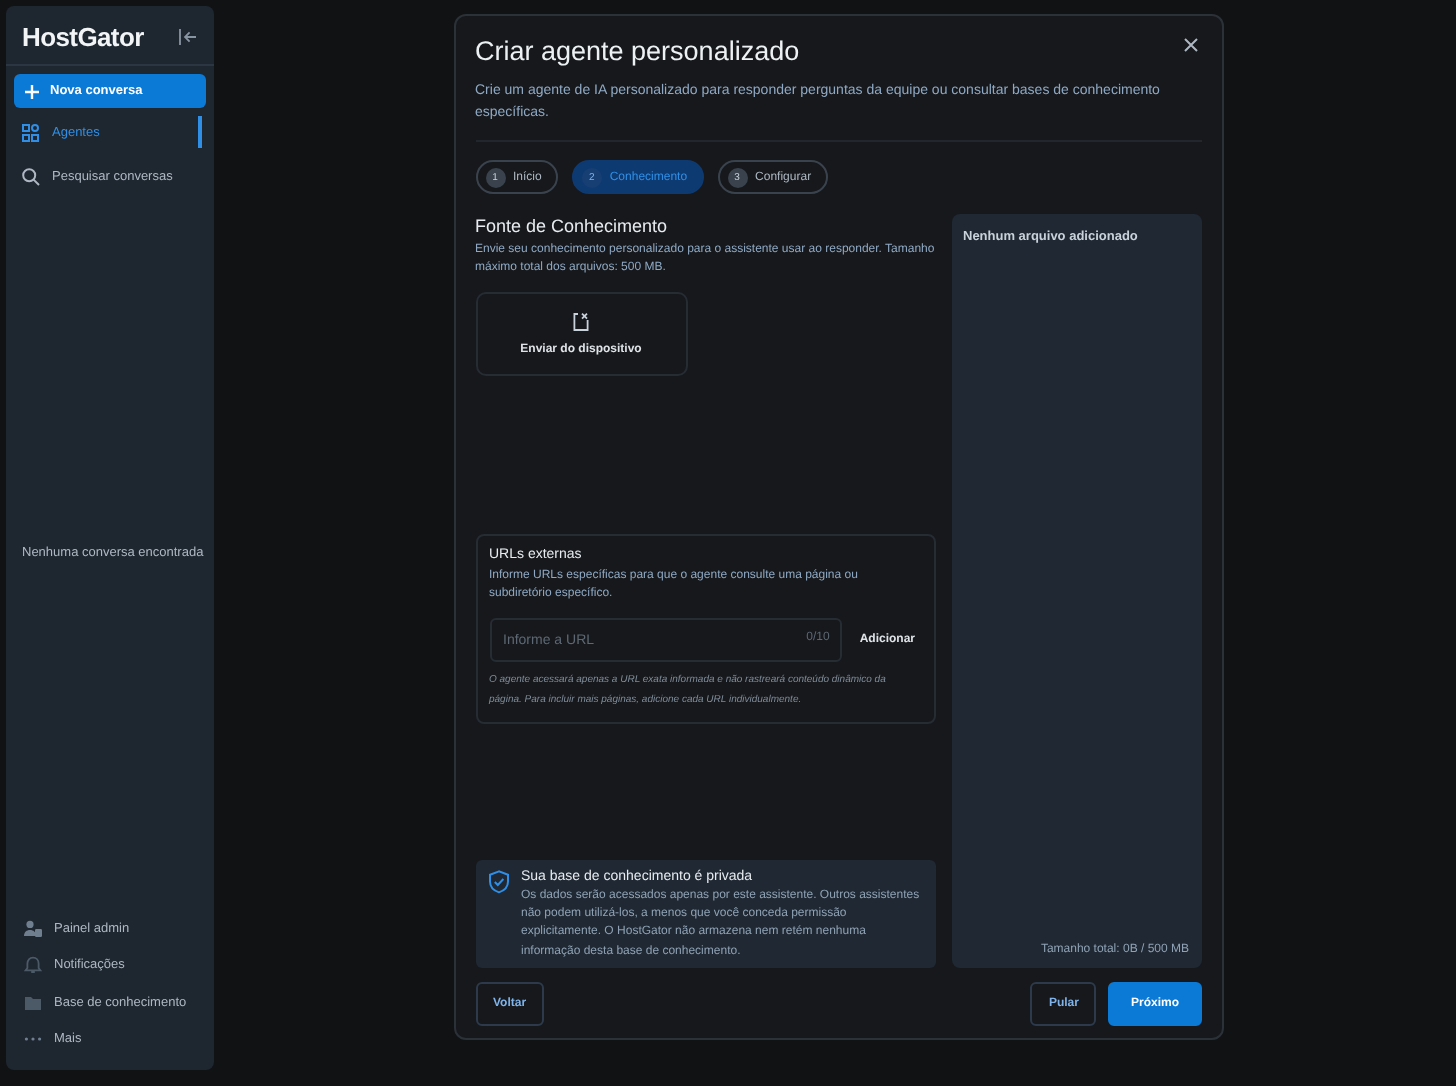 The image size is (1456, 1086). What do you see at coordinates (33, 928) in the screenshot?
I see `people-icon` at bounding box center [33, 928].